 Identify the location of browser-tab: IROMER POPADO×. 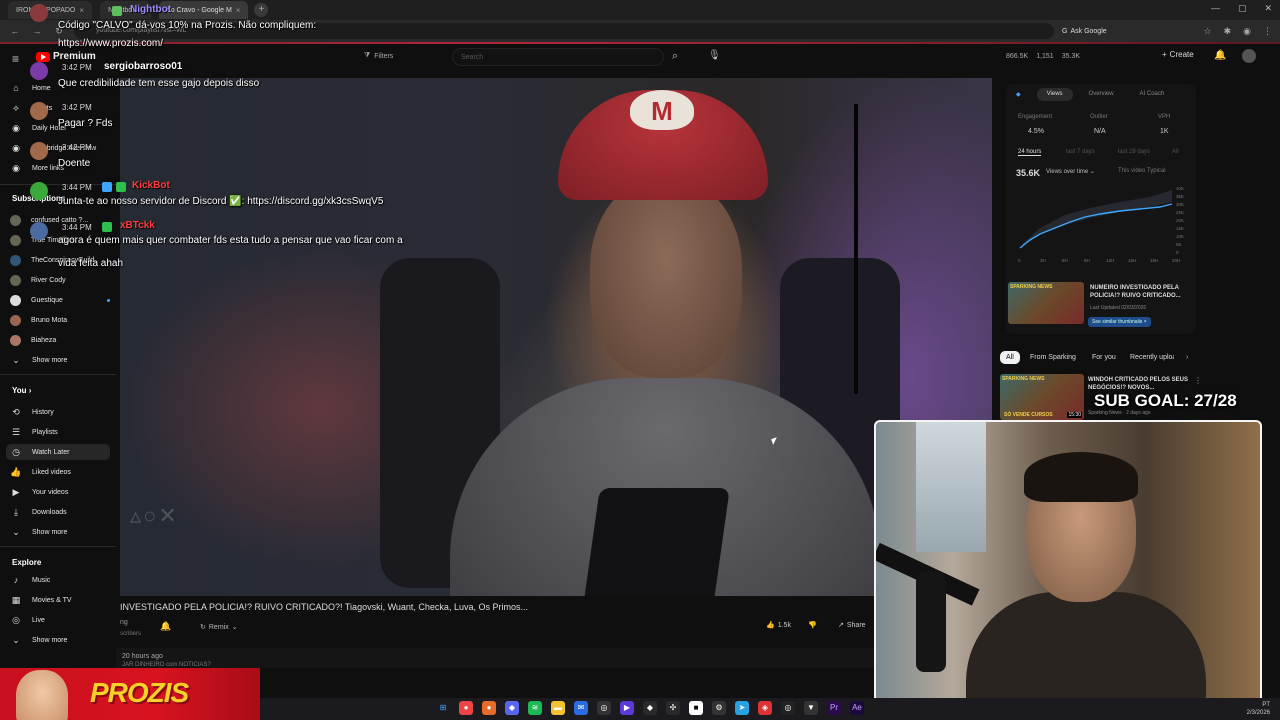
(50, 10).